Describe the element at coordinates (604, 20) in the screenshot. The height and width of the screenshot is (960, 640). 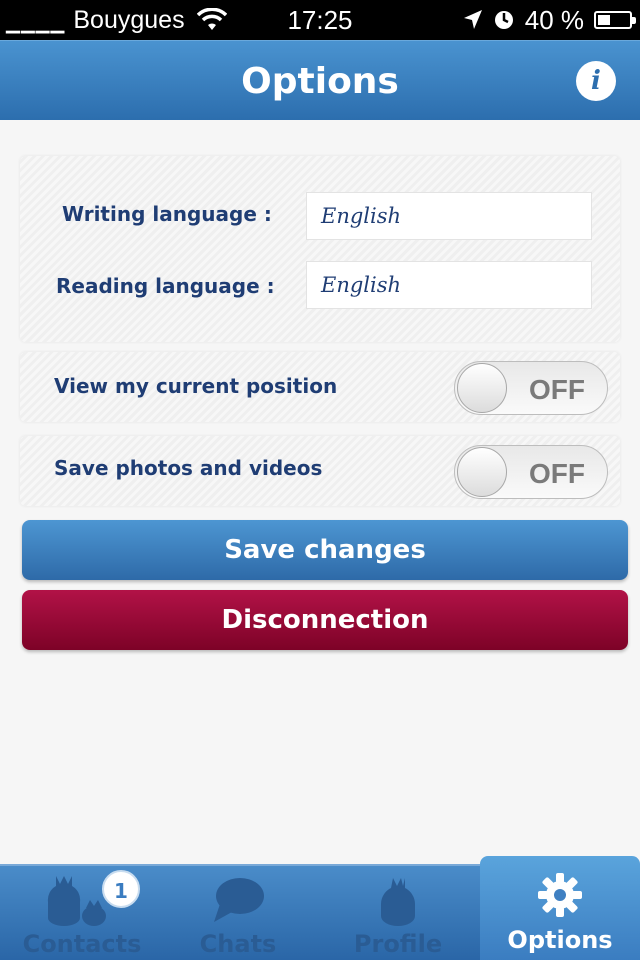
I see `battery-fill` at that location.